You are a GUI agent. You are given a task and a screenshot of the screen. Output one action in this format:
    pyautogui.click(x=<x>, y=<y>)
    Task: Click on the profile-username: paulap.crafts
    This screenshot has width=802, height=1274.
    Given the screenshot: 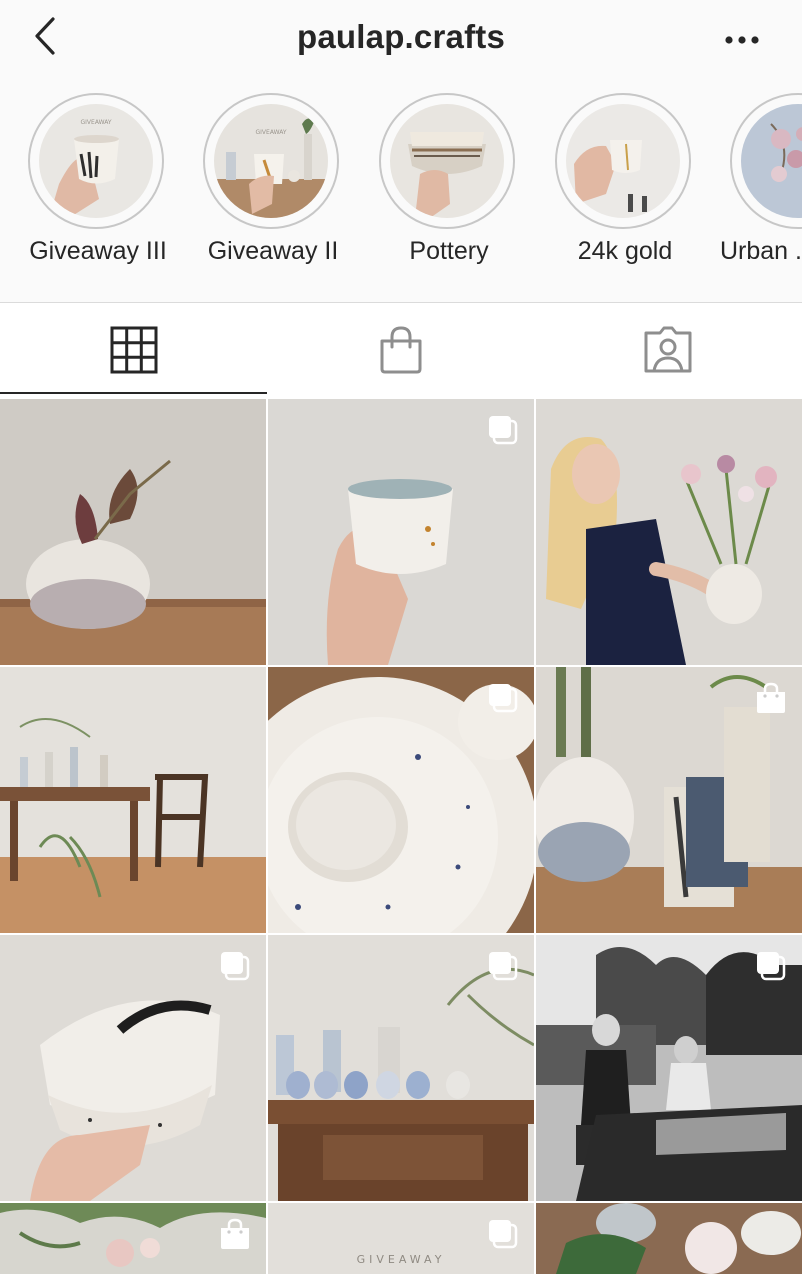 What is the action you would take?
    pyautogui.click(x=401, y=36)
    